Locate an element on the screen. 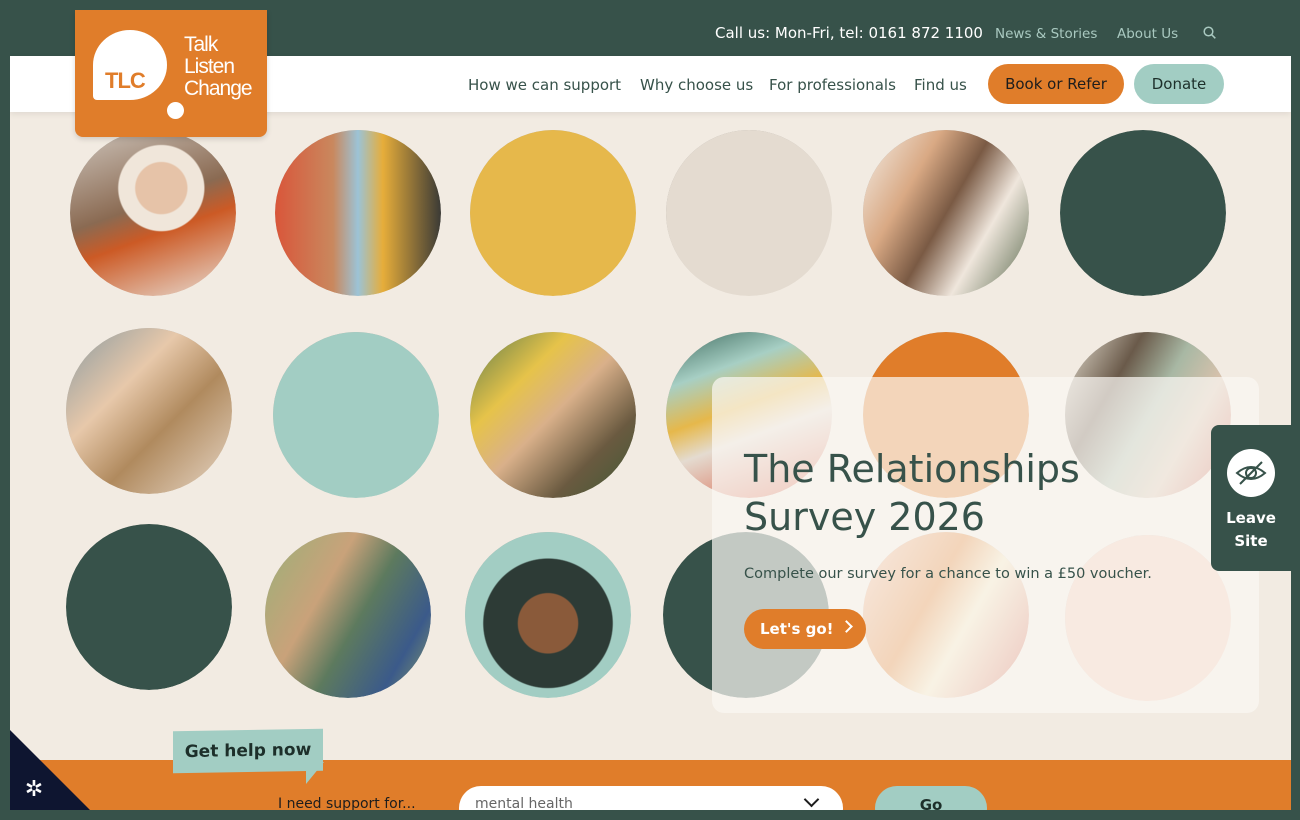  leave-site-button: Leave Site is located at coordinates (1251, 498).